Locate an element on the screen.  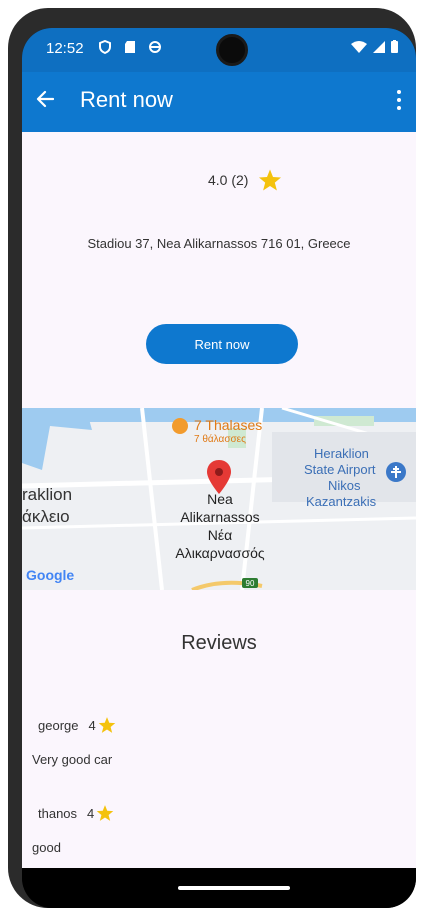
neighborhood-label-4: Αλικαρνασσός is located at coordinates (219, 553).